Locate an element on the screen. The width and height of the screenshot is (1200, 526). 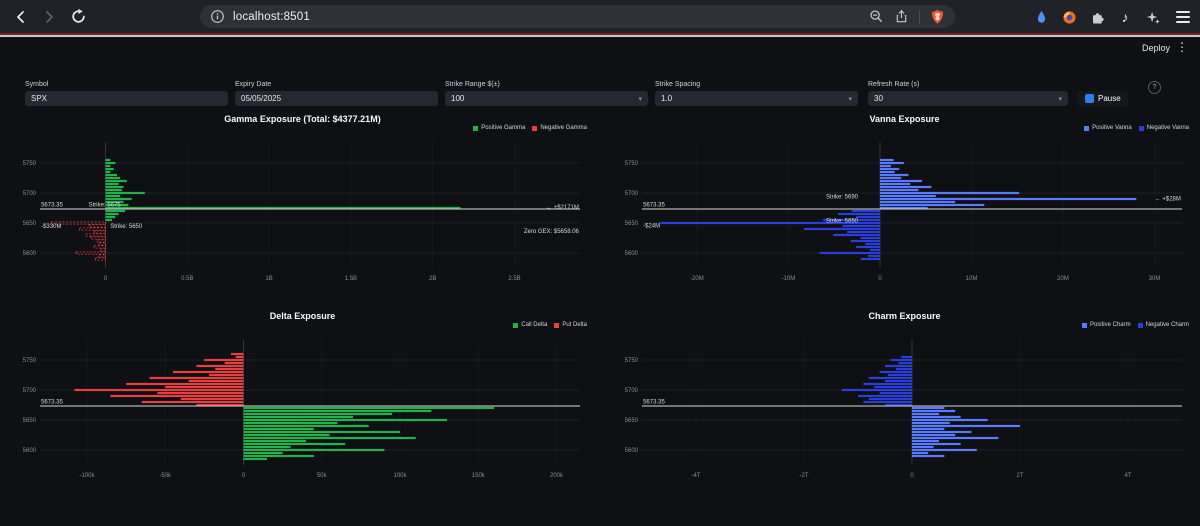
strike-range-select: 100 ▾ is located at coordinates (546, 98).